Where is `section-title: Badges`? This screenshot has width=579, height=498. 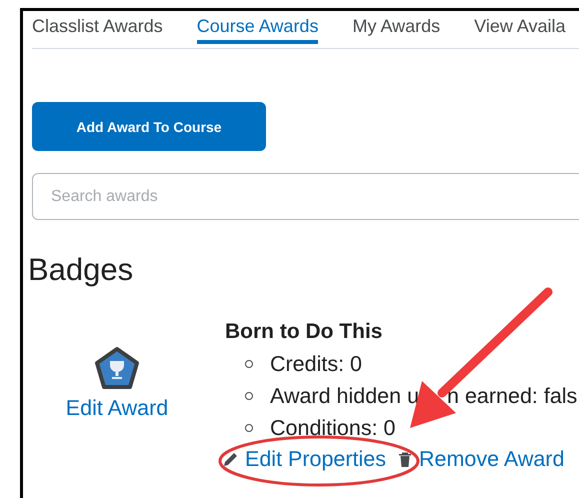
section-title: Badges is located at coordinates (81, 270).